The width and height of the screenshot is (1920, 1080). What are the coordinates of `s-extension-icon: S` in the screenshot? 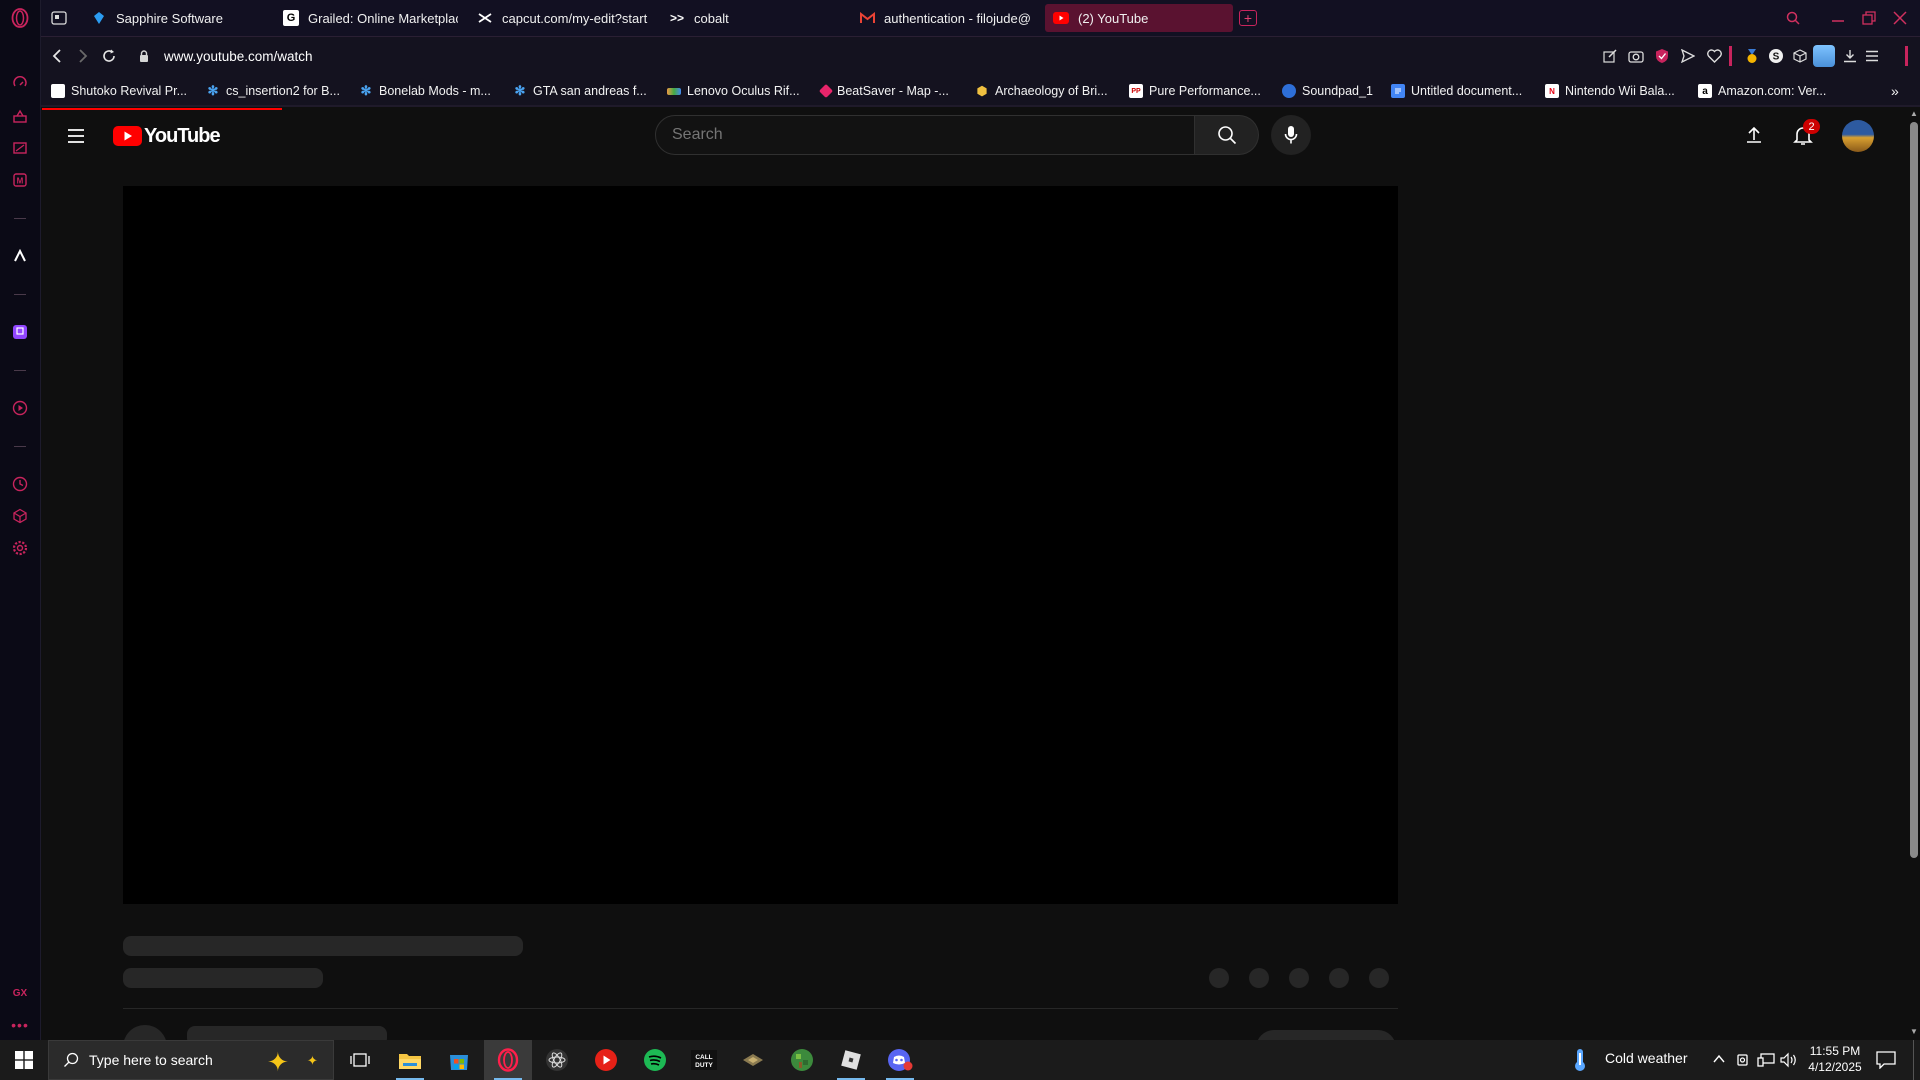 It's located at (1776, 56).